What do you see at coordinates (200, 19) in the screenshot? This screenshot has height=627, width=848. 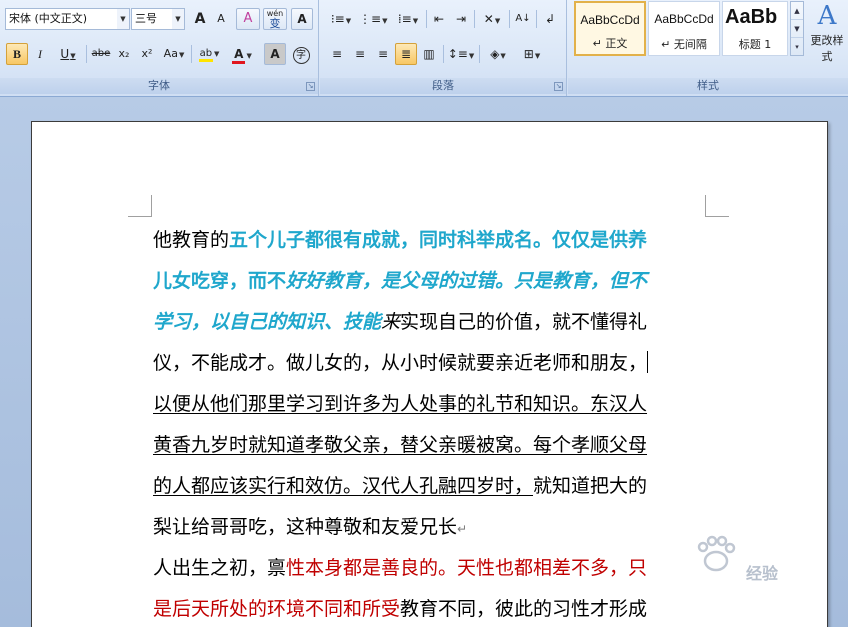 I see `grow-font-button: A` at bounding box center [200, 19].